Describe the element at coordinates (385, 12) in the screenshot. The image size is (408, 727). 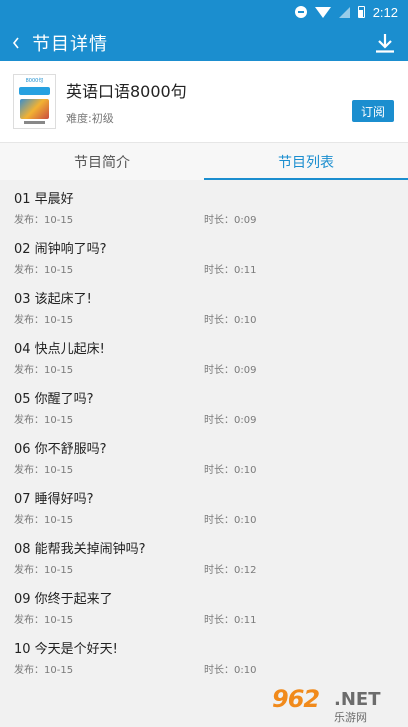
I see `status-time: 2:12` at that location.